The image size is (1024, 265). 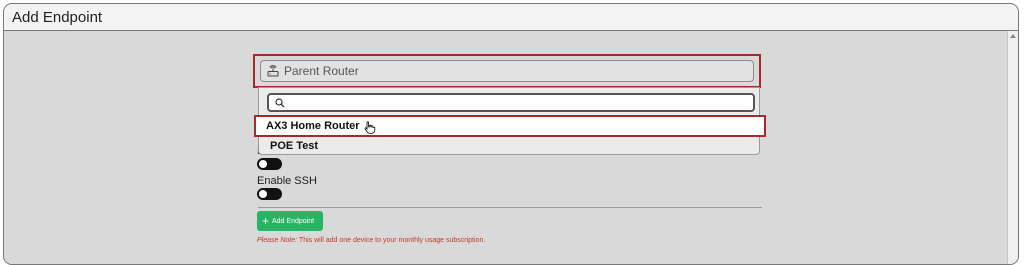 I want to click on option-label: AX3 Home Router, so click(x=313, y=126).